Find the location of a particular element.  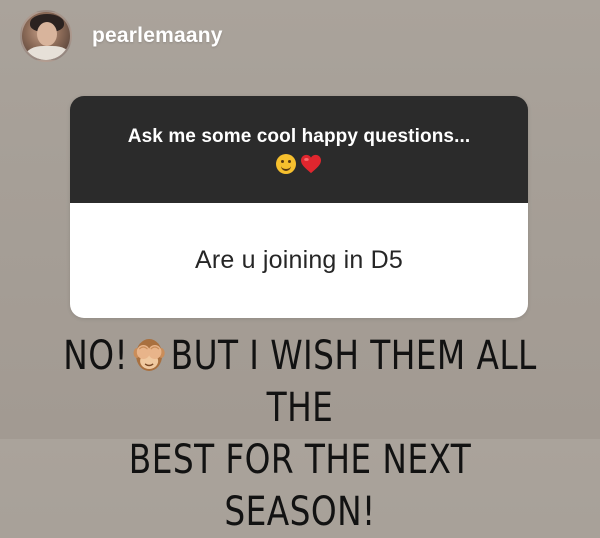

answer-line-1-start: NO! is located at coordinates (96, 356).